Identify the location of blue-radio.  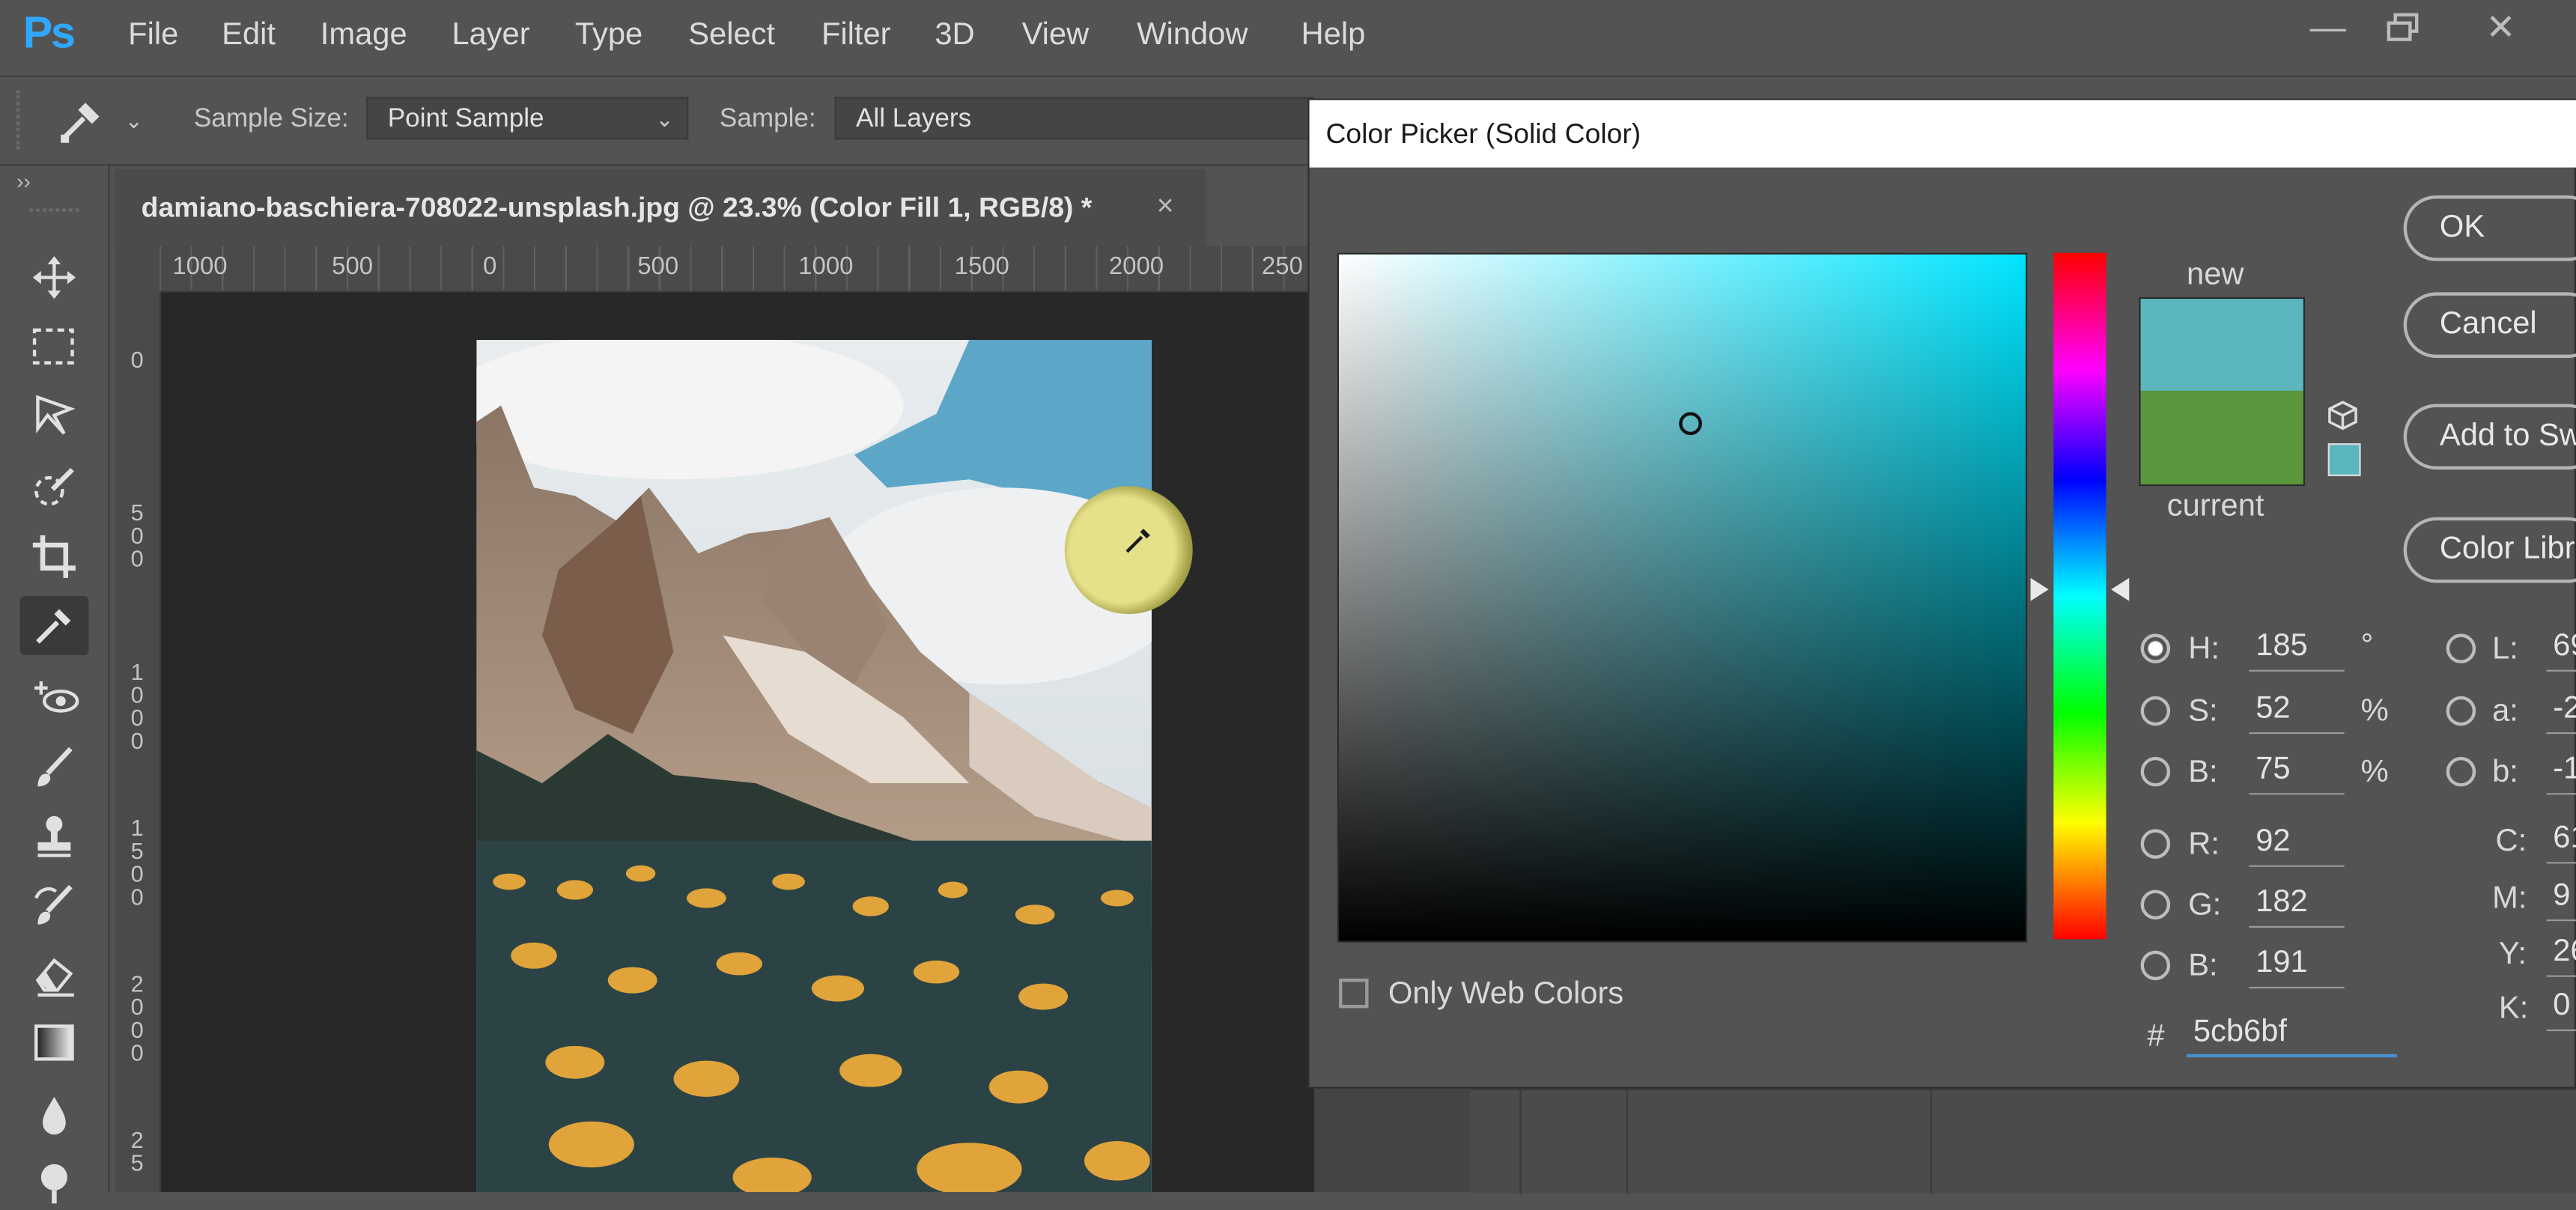
(2155, 965).